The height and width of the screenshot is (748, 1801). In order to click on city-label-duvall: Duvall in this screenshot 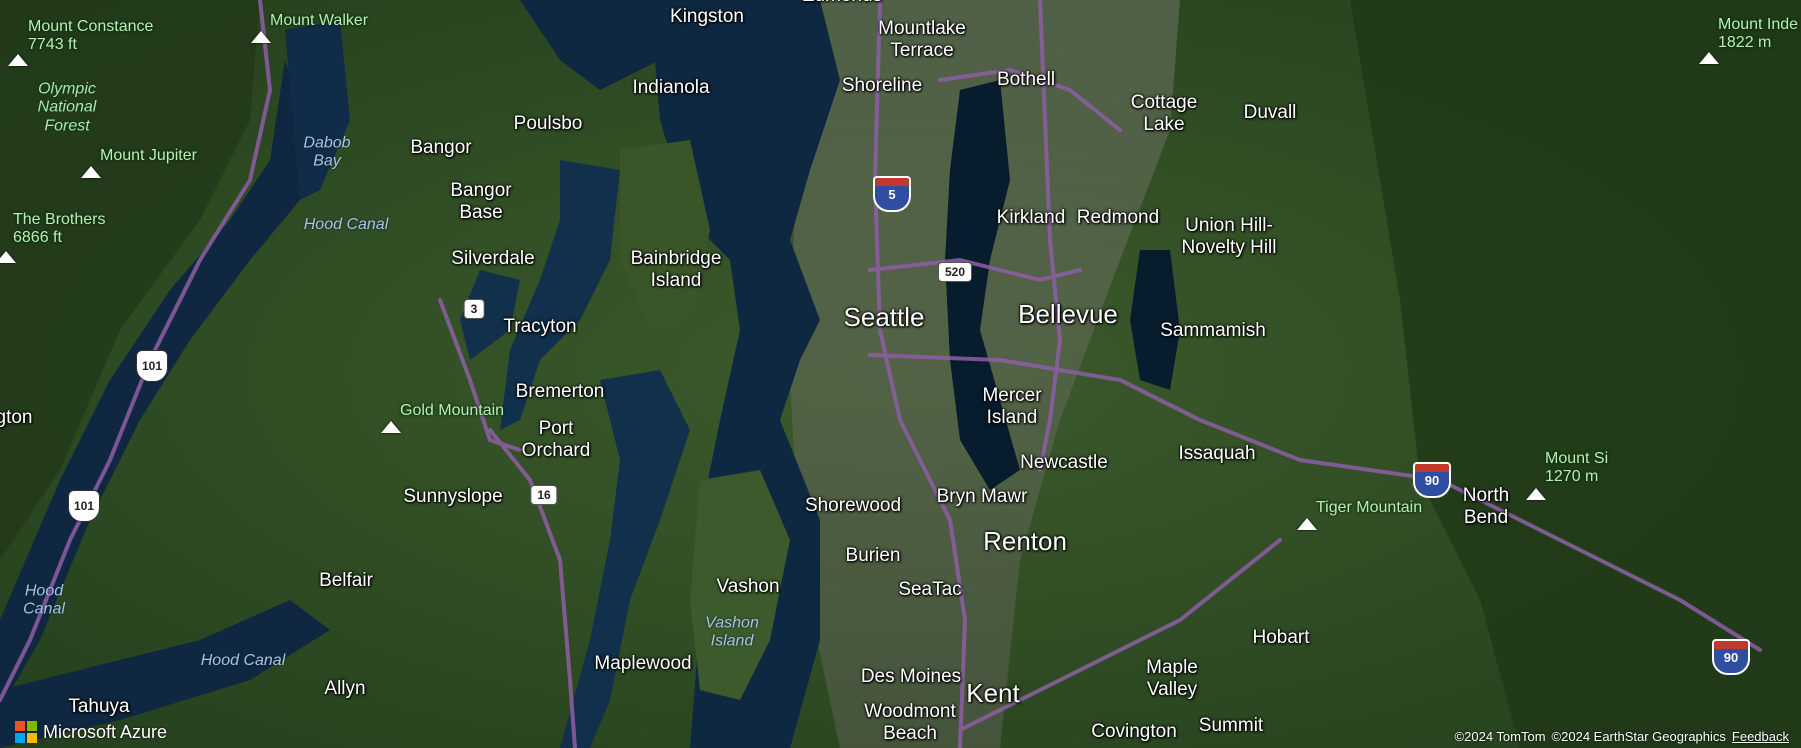, I will do `click(1270, 113)`.